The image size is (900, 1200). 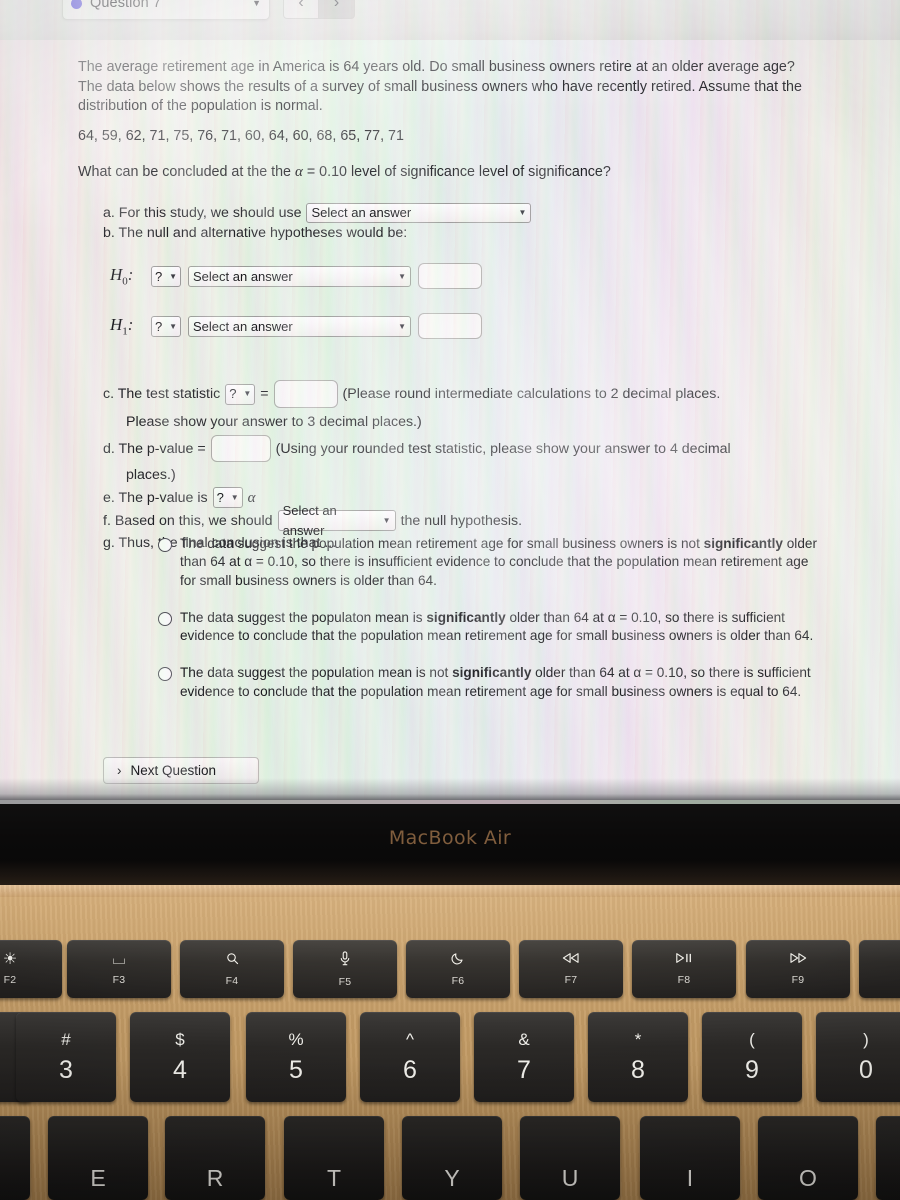 What do you see at coordinates (452, 1178) in the screenshot?
I see `key-y-label: Y` at bounding box center [452, 1178].